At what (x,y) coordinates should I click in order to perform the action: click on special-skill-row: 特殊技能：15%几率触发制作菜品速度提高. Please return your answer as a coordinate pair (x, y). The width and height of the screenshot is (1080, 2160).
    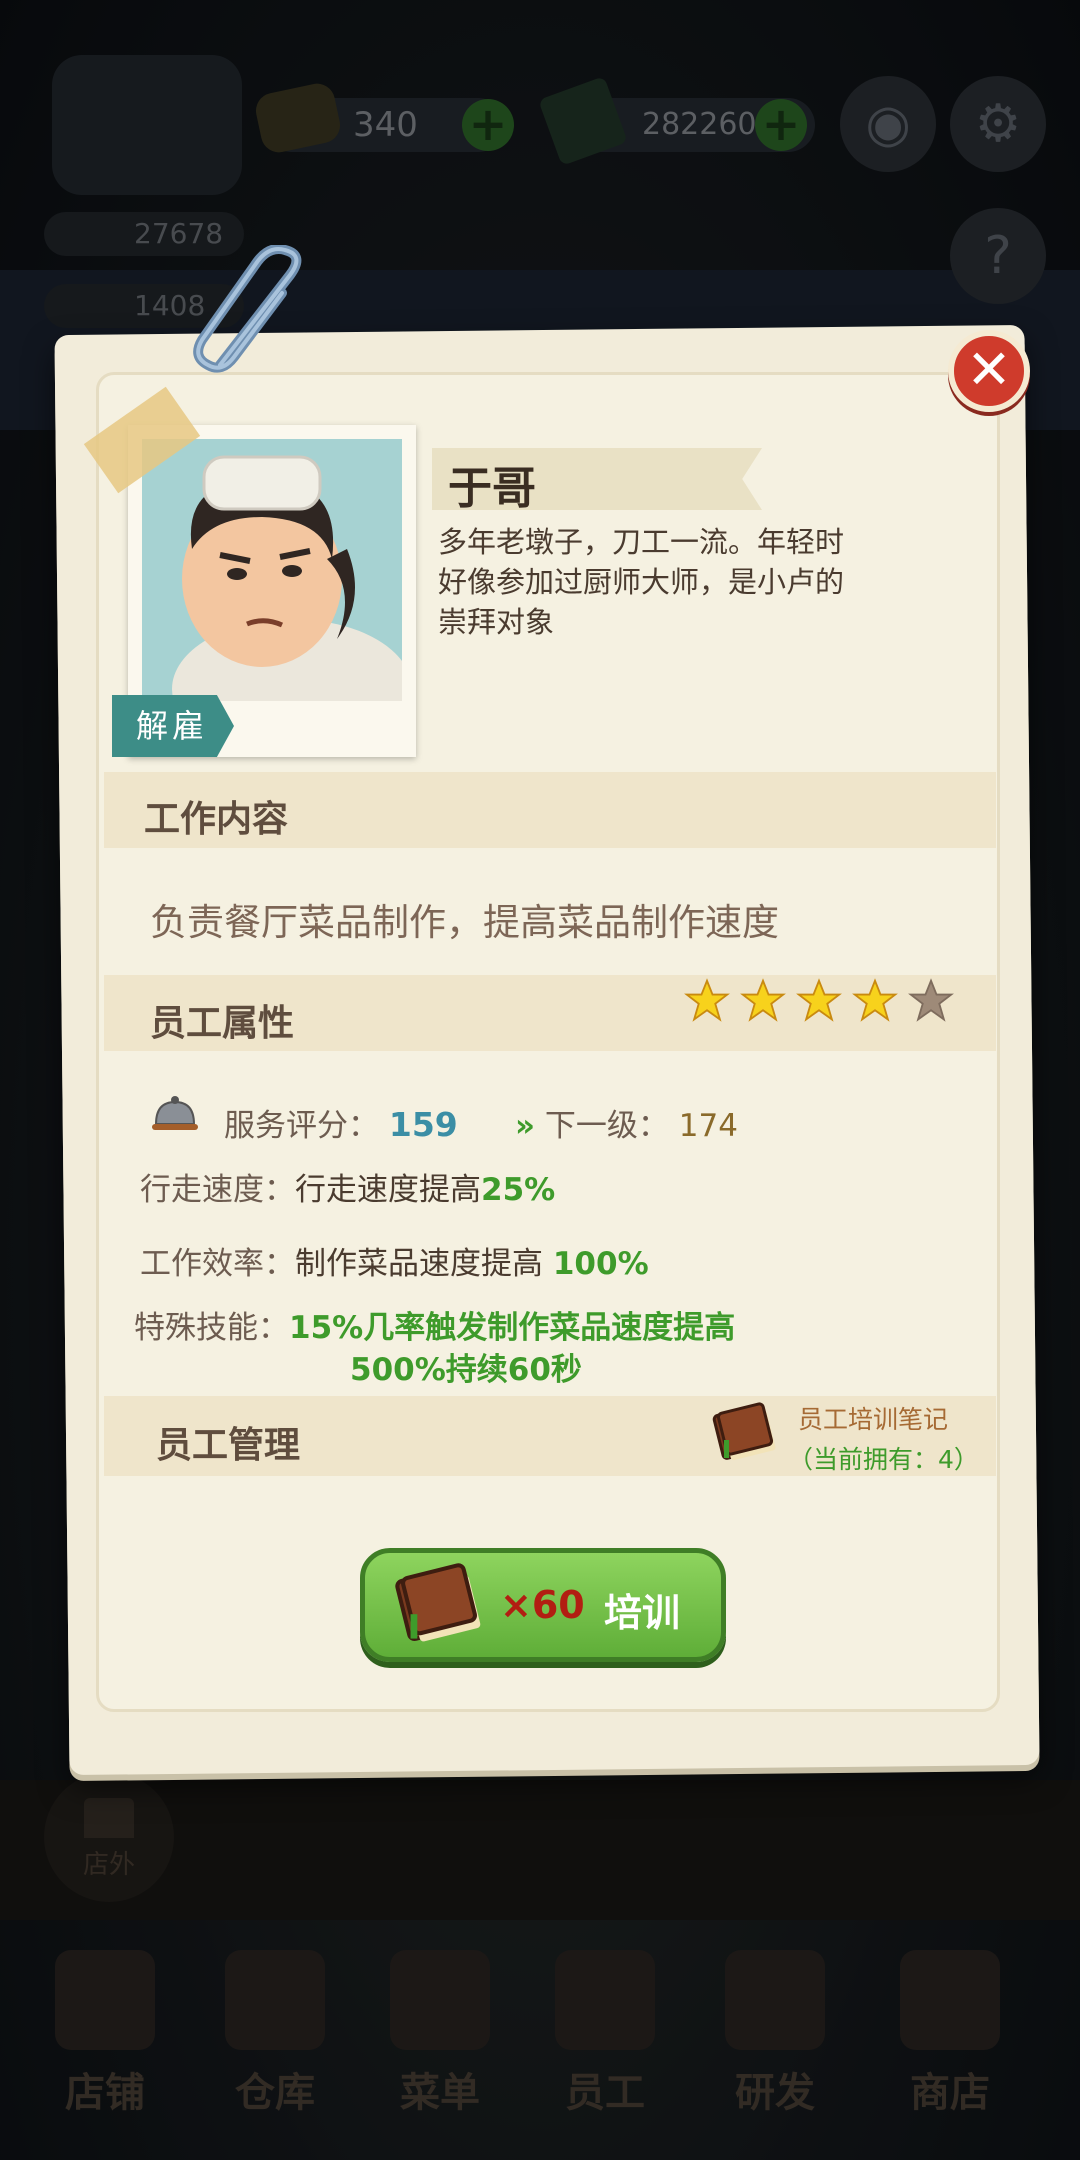
    Looking at the image, I should click on (434, 1324).